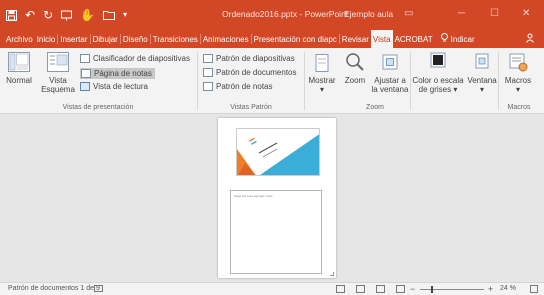  I want to click on tab-transiciones: Transiciones, so click(175, 39).